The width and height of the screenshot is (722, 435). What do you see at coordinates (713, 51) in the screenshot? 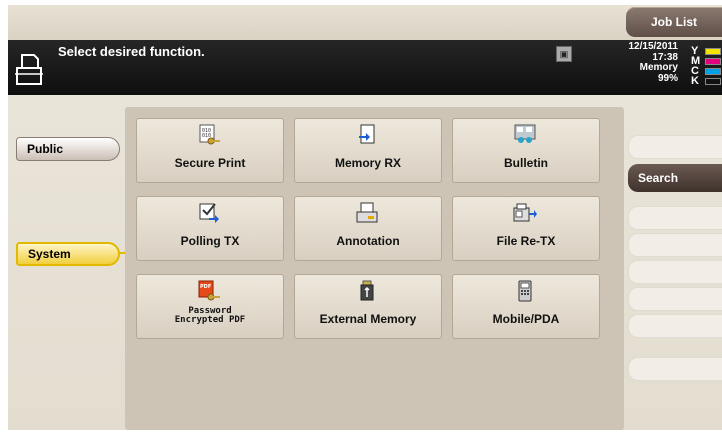
I see `toner-bar-y` at bounding box center [713, 51].